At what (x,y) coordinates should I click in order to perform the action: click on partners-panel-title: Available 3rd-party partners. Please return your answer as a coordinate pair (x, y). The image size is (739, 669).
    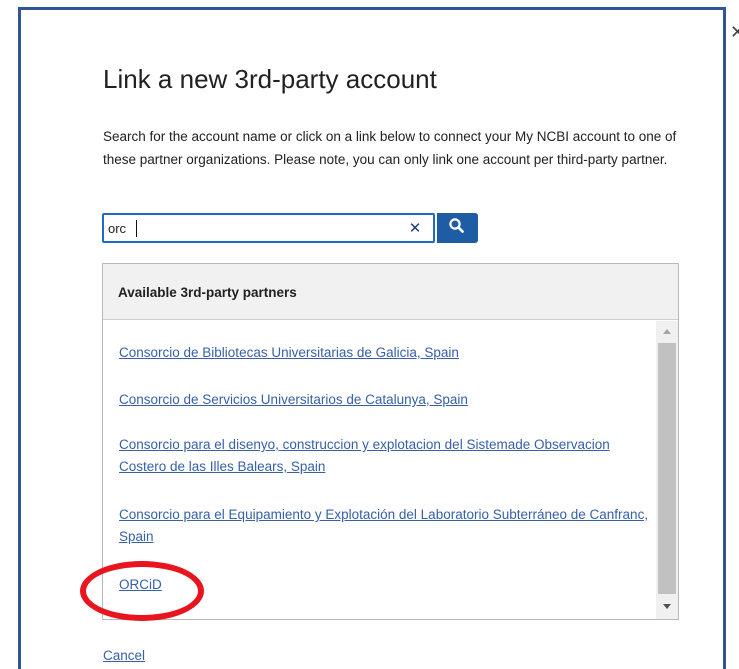
    Looking at the image, I should click on (207, 292).